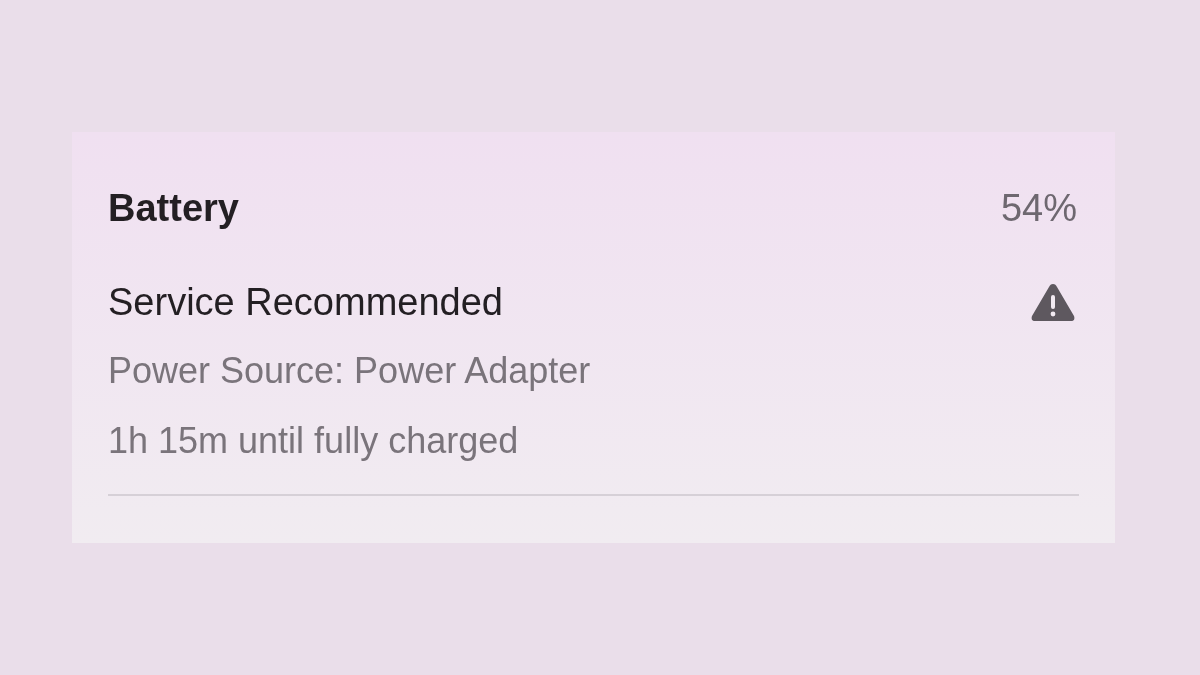  I want to click on detail-text: 1h 15m until fully charged, so click(314, 441).